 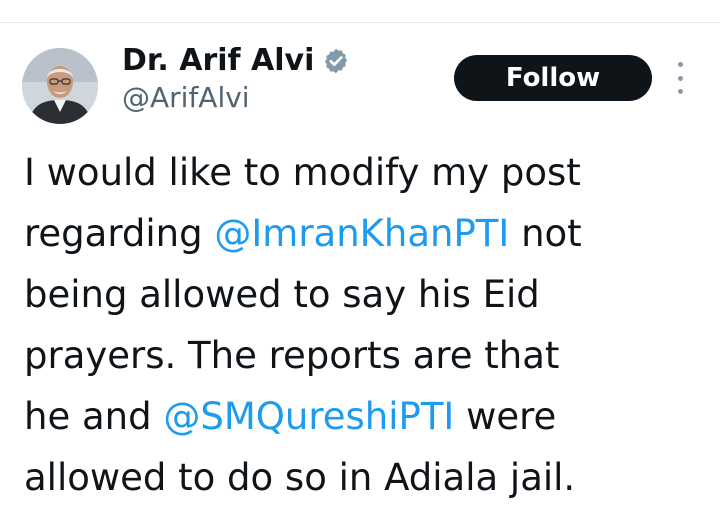 What do you see at coordinates (505, 416) in the screenshot?
I see `tweet-text-segment: were` at bounding box center [505, 416].